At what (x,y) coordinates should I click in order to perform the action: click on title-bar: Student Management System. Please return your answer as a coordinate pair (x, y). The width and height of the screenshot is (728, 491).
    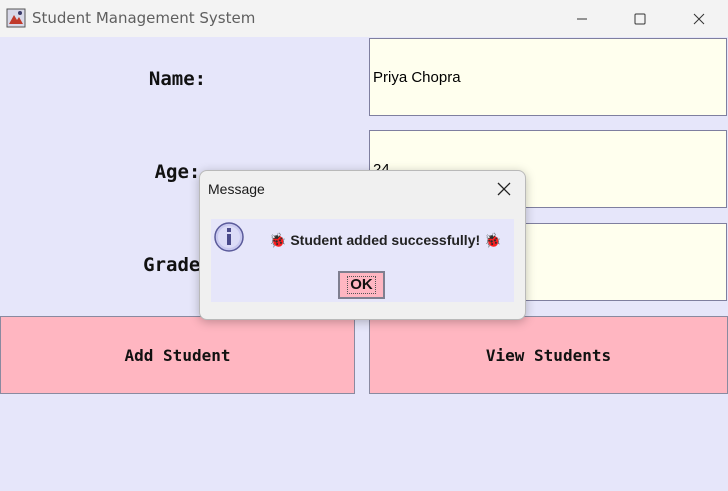
    Looking at the image, I should click on (364, 18).